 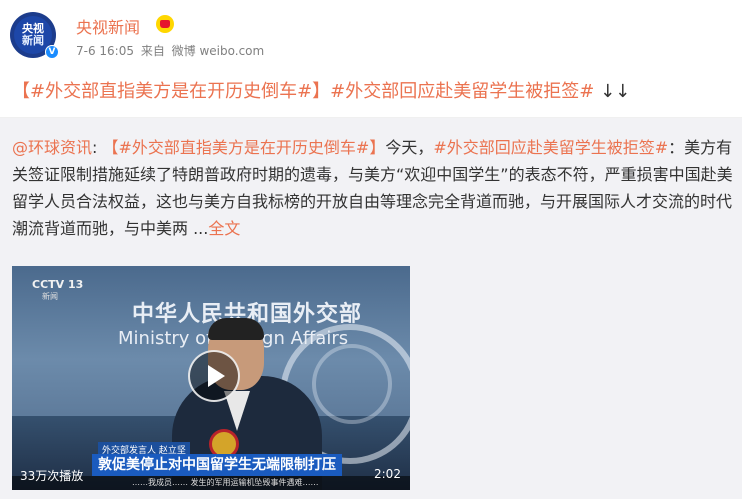 I want to click on video-duration: 2:02, so click(x=387, y=474).